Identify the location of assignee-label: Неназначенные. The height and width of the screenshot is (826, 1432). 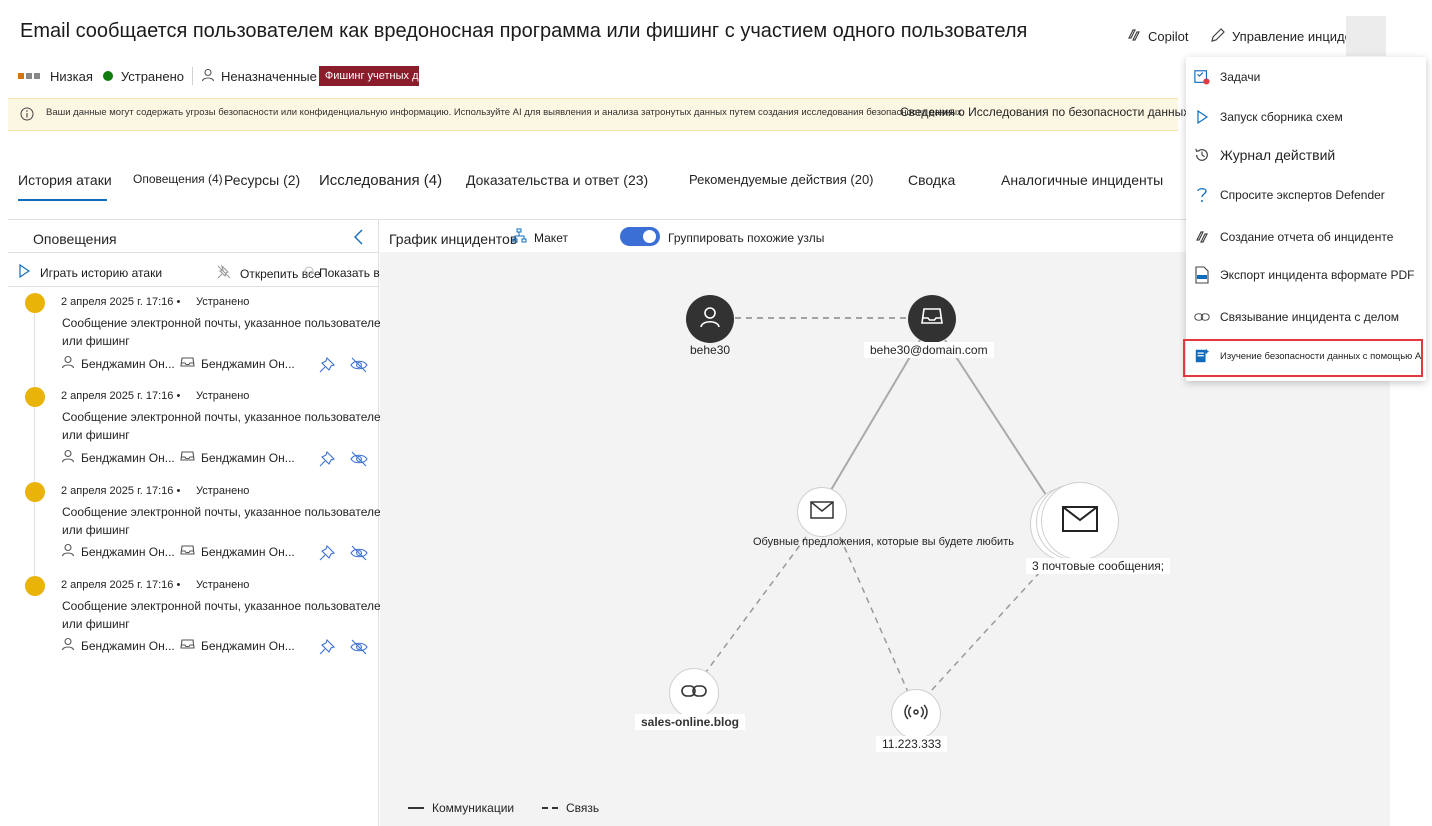
(269, 76).